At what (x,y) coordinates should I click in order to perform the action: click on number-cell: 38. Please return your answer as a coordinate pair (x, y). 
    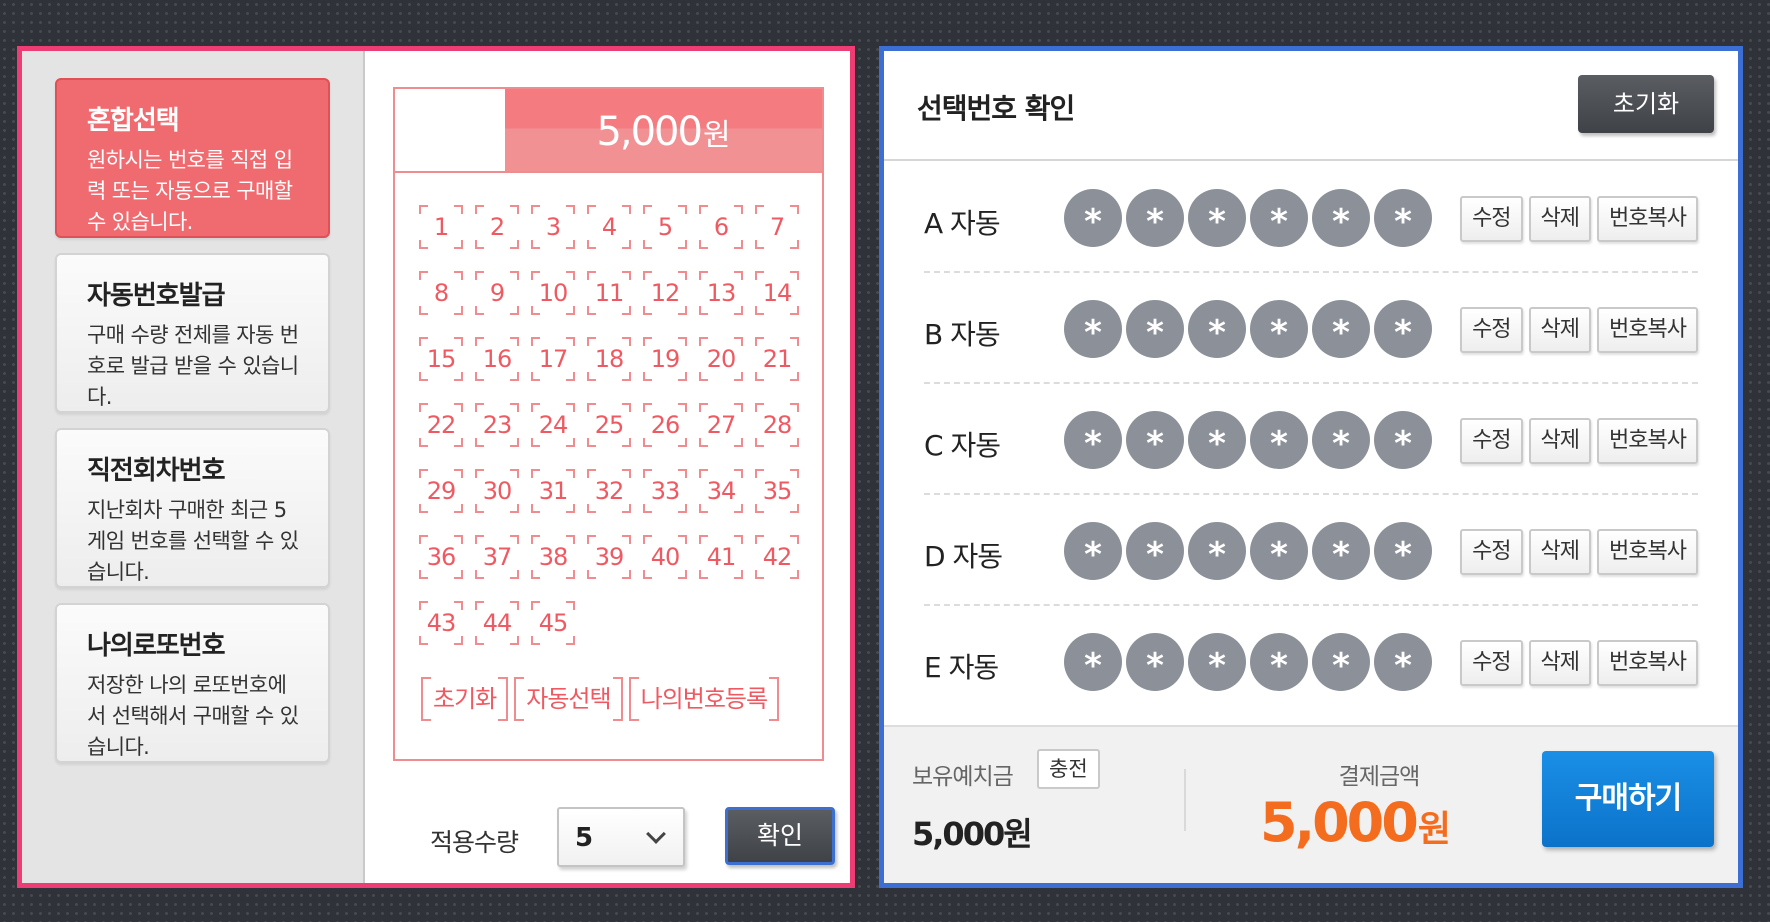
    Looking at the image, I should click on (553, 557).